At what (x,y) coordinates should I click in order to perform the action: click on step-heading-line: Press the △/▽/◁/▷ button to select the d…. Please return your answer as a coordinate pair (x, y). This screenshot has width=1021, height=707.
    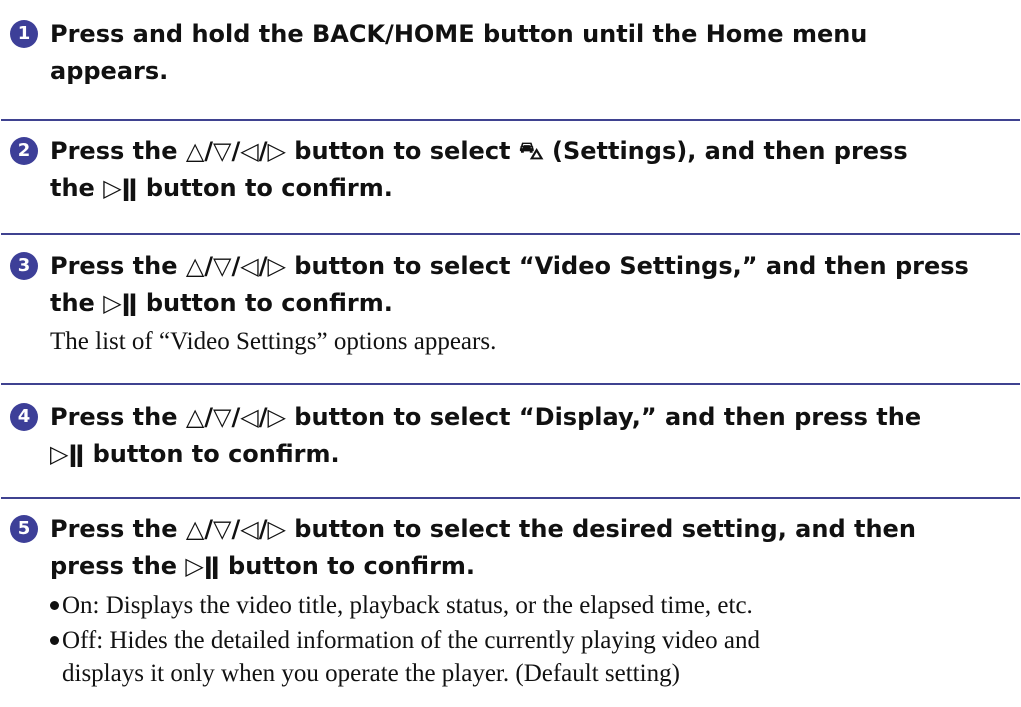
    Looking at the image, I should click on (483, 529).